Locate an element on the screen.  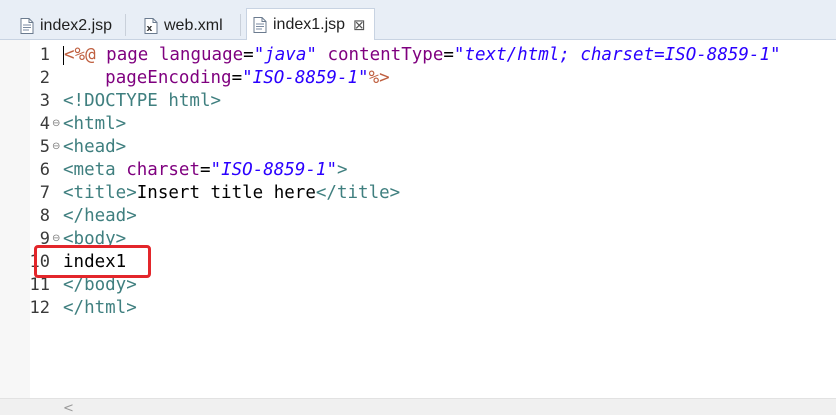
code-line: 4 ⊖ <html> is located at coordinates (418, 124).